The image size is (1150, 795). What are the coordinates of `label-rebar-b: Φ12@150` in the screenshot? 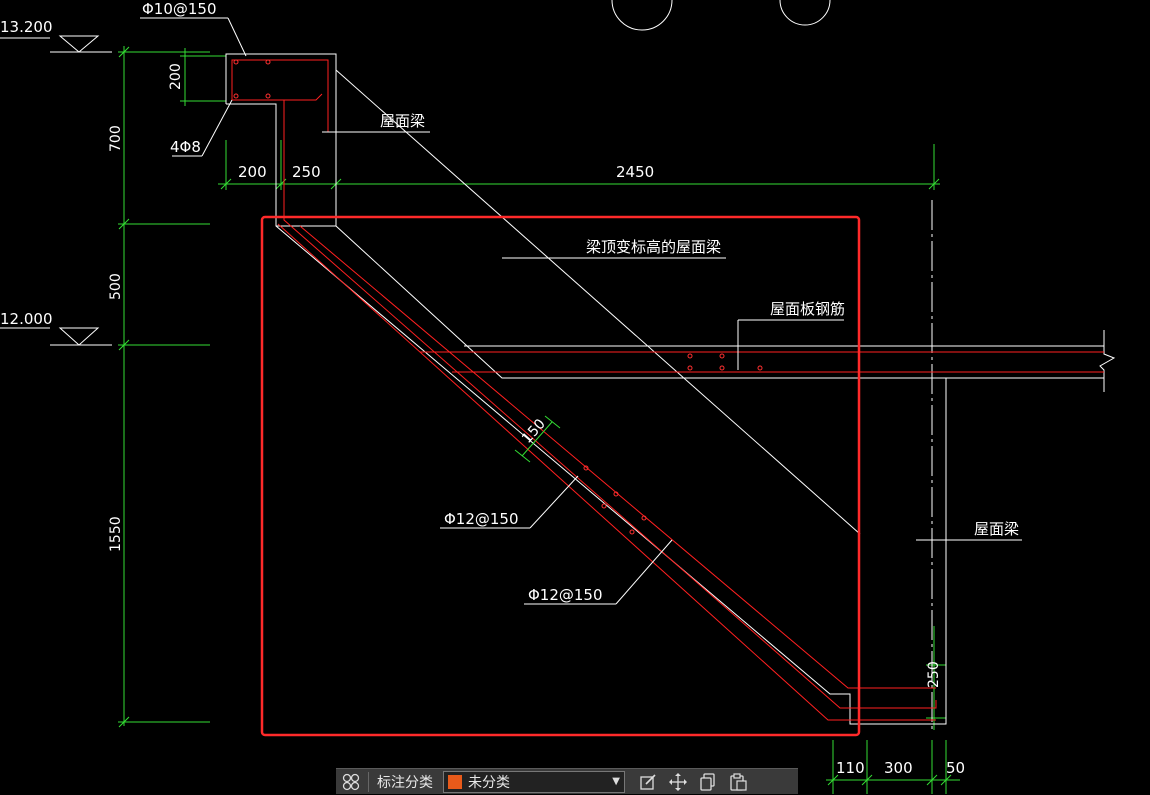 It's located at (565, 595).